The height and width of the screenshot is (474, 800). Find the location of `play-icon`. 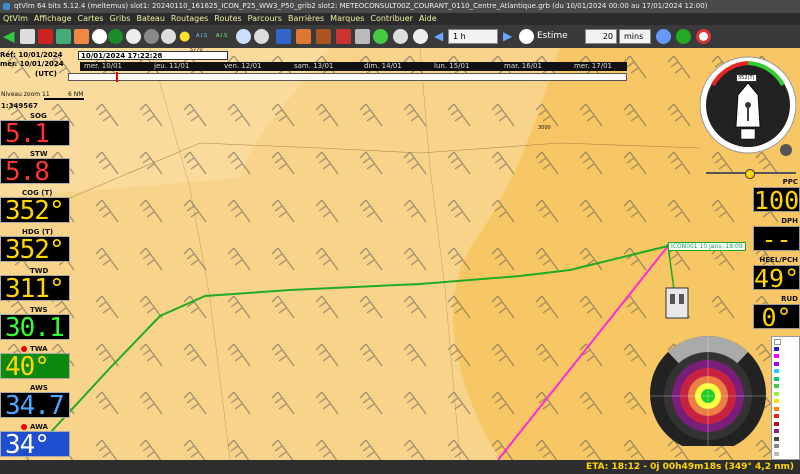

play-icon is located at coordinates (526, 36).